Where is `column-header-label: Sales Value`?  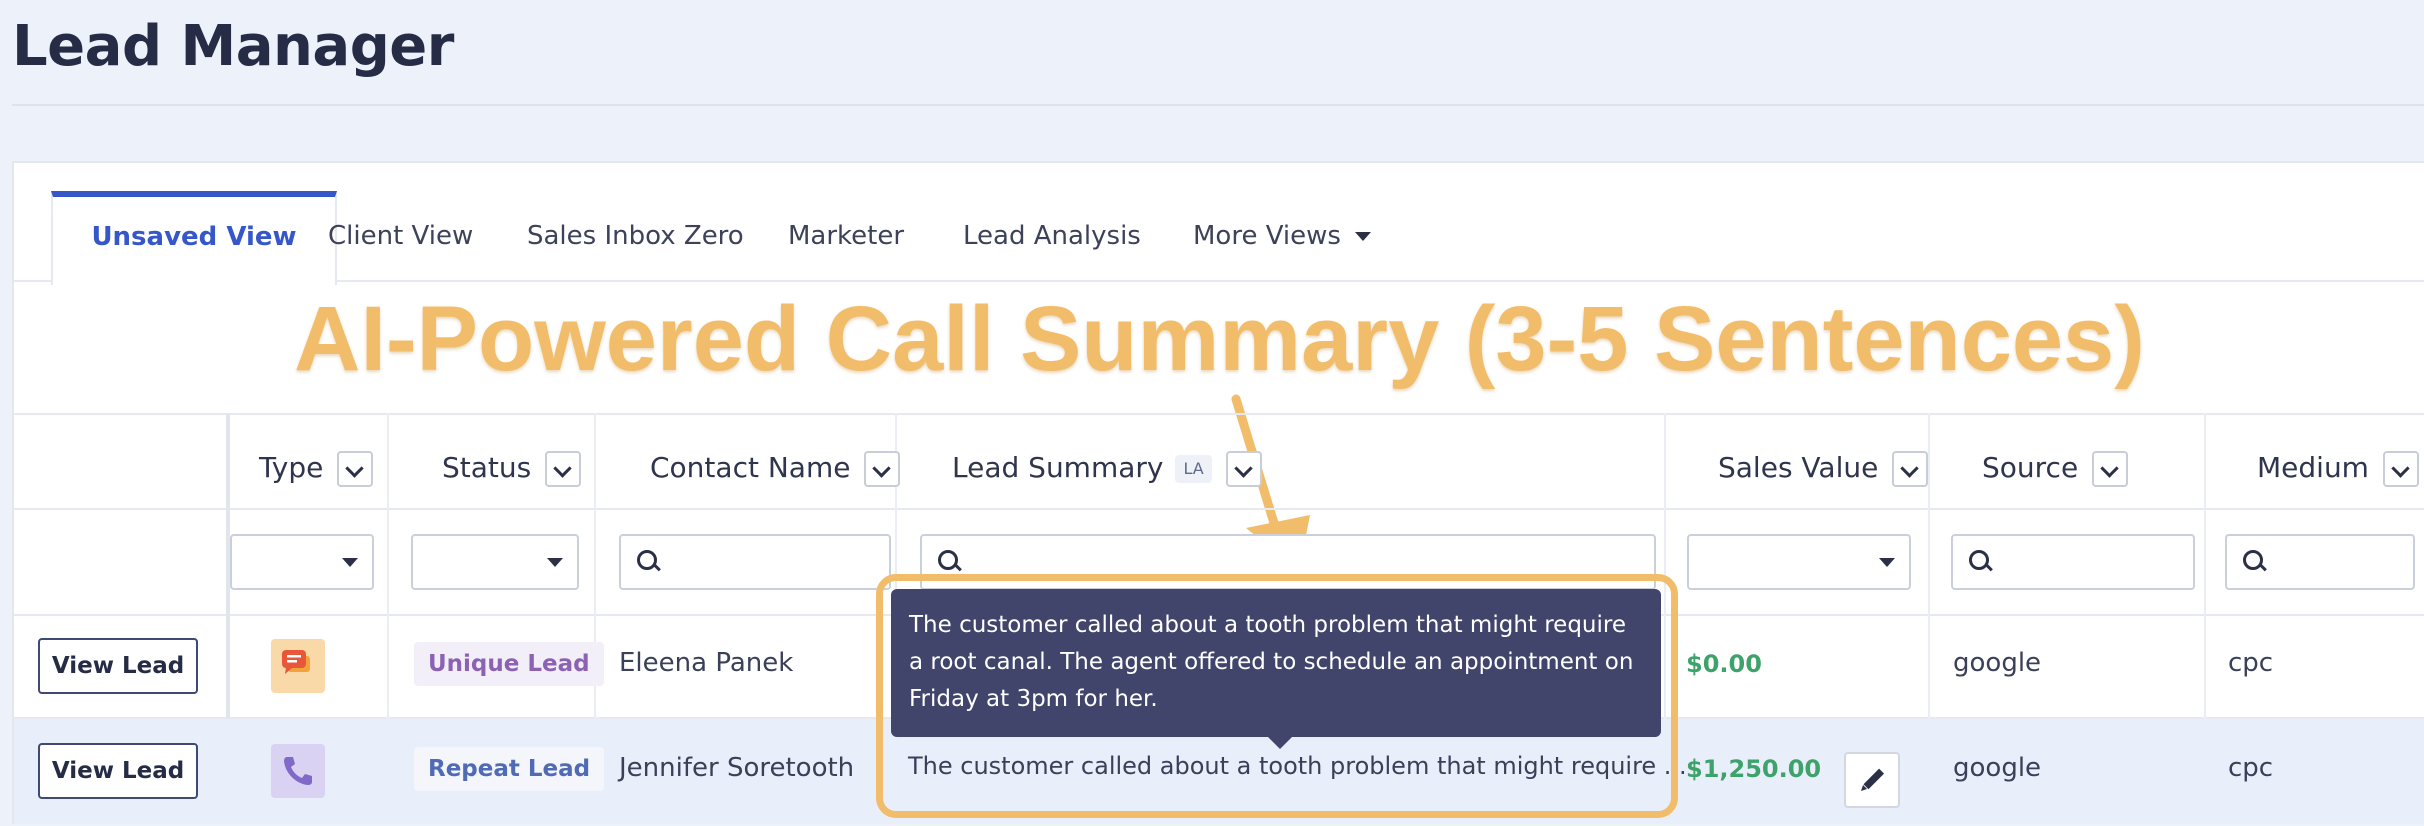
column-header-label: Sales Value is located at coordinates (1798, 467).